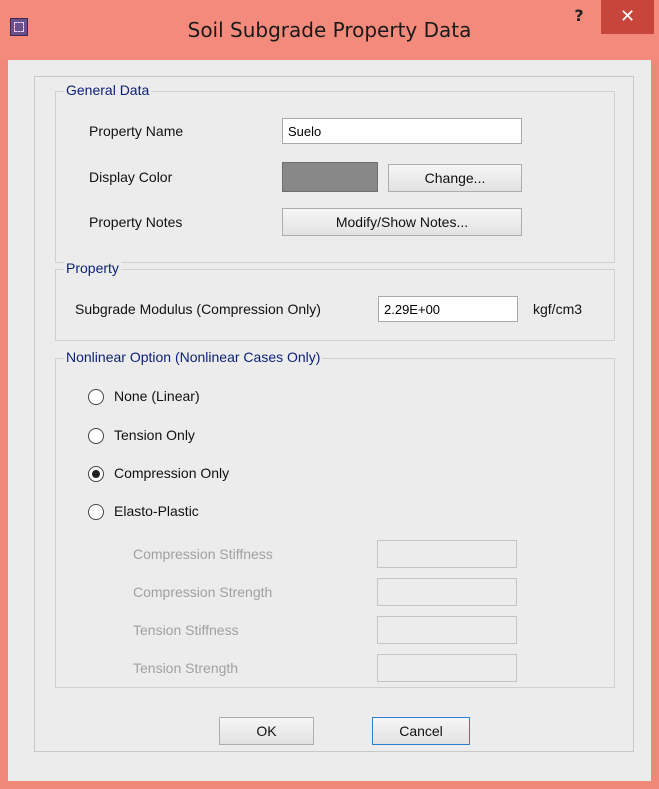  Describe the element at coordinates (447, 554) in the screenshot. I see `compression-stiffness-input` at that location.